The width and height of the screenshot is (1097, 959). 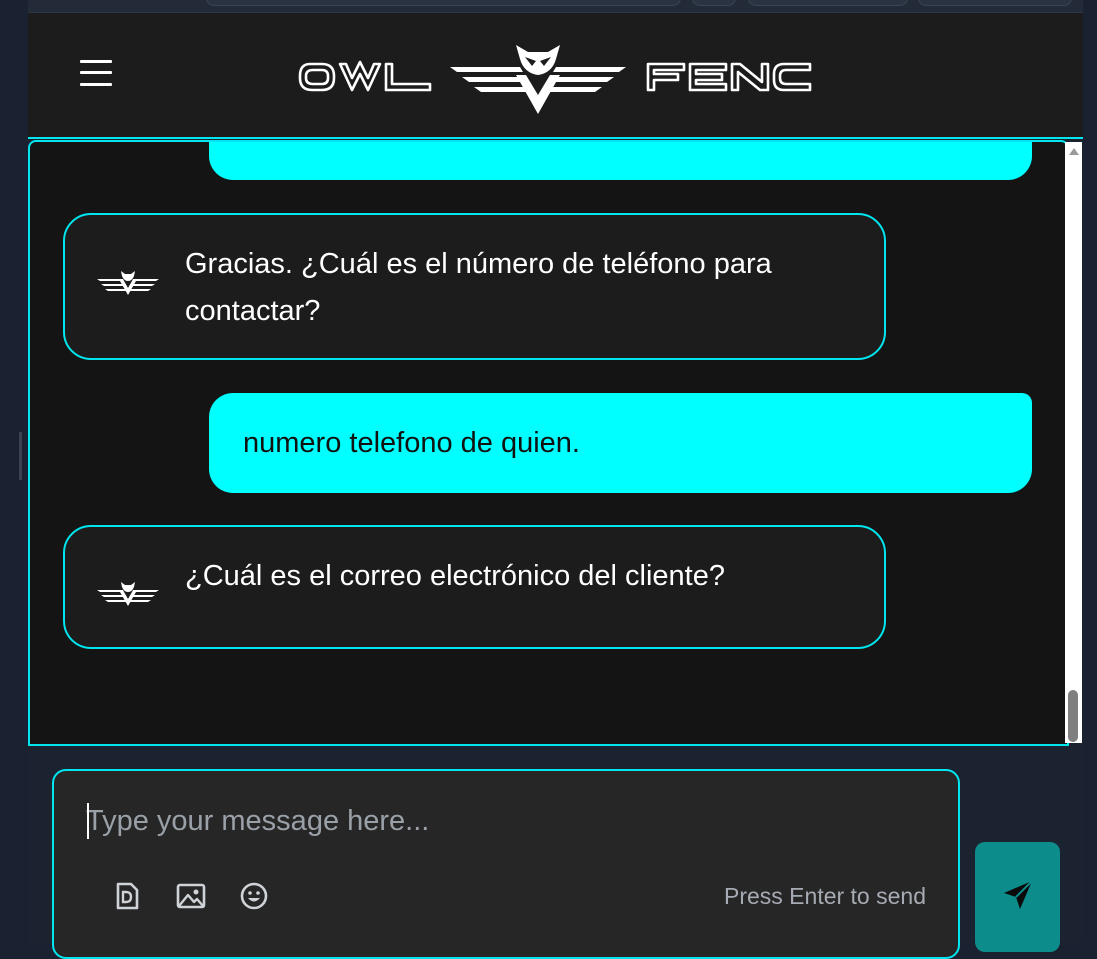 What do you see at coordinates (825, 896) in the screenshot?
I see `send-hint-text: Press Enter to send` at bounding box center [825, 896].